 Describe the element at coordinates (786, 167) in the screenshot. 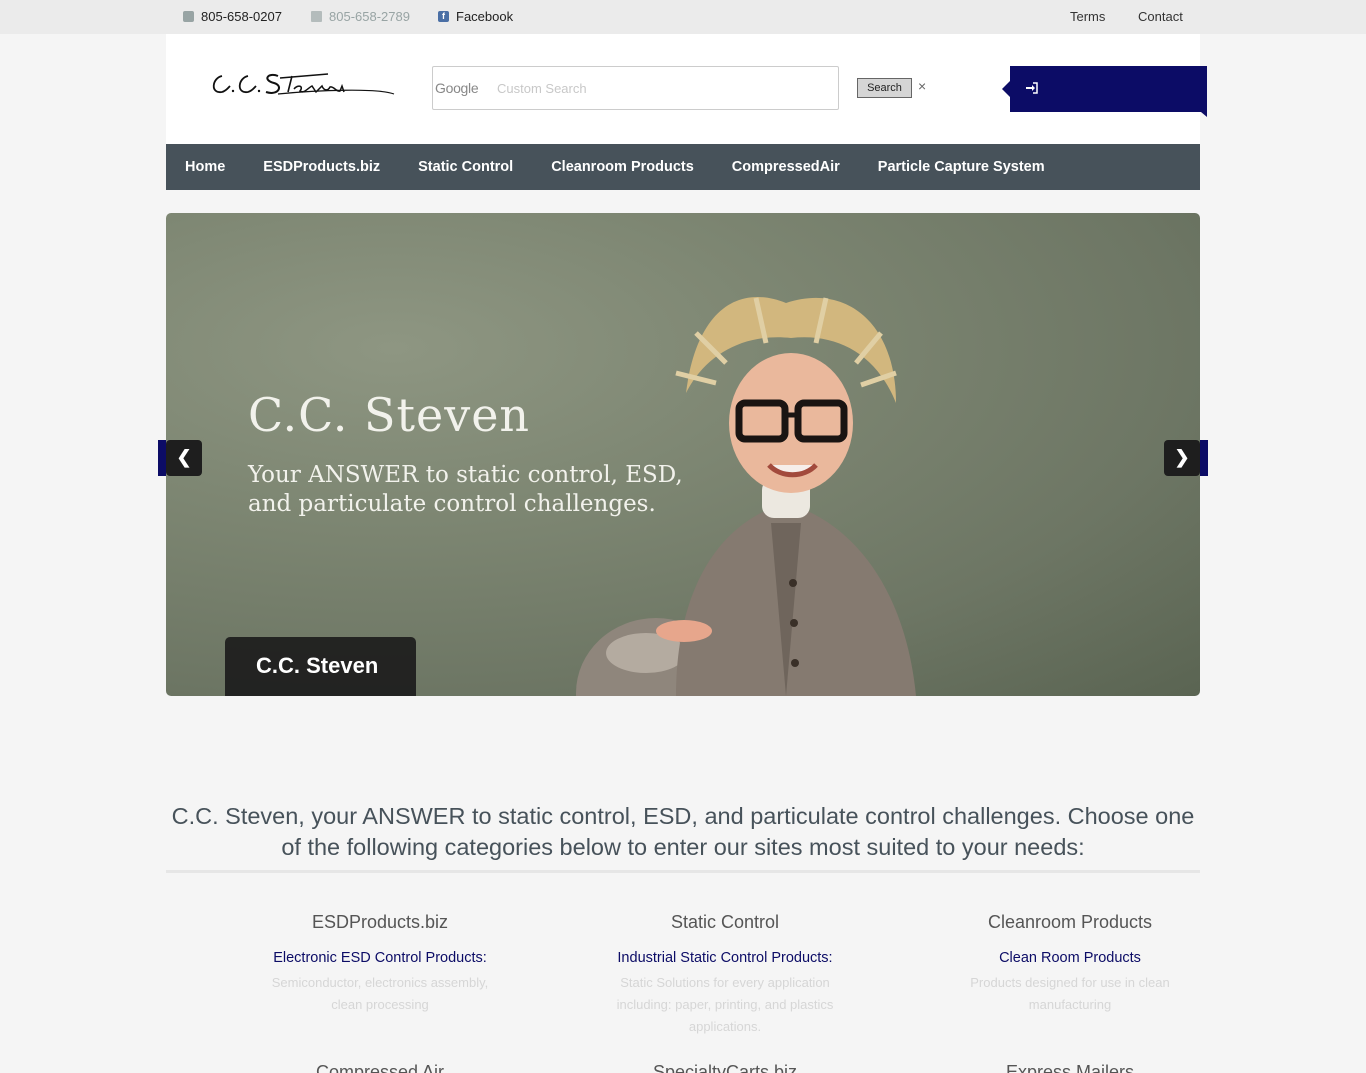

I see `nav-item-compressedair: CompressedAir` at that location.